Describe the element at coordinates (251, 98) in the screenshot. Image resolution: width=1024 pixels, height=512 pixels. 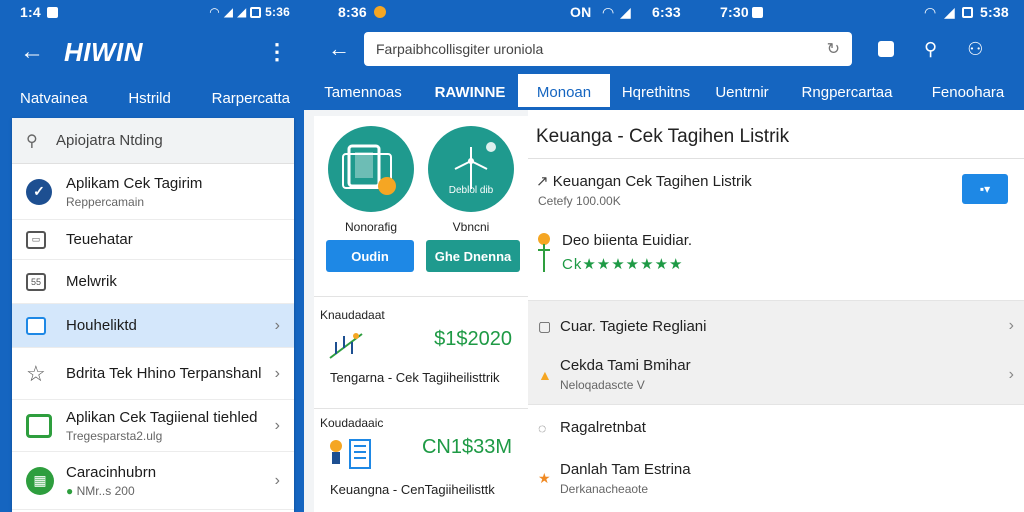
I see `tab-2: Rarpercatta` at that location.